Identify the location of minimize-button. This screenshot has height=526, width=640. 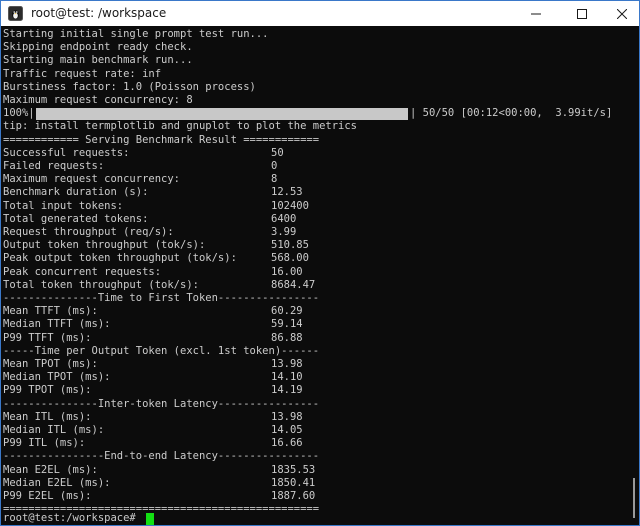
(536, 13).